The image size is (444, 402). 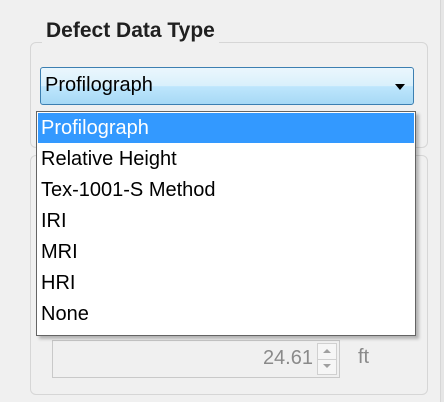 What do you see at coordinates (442, 201) in the screenshot?
I see `adjacent-panel-edge` at bounding box center [442, 201].